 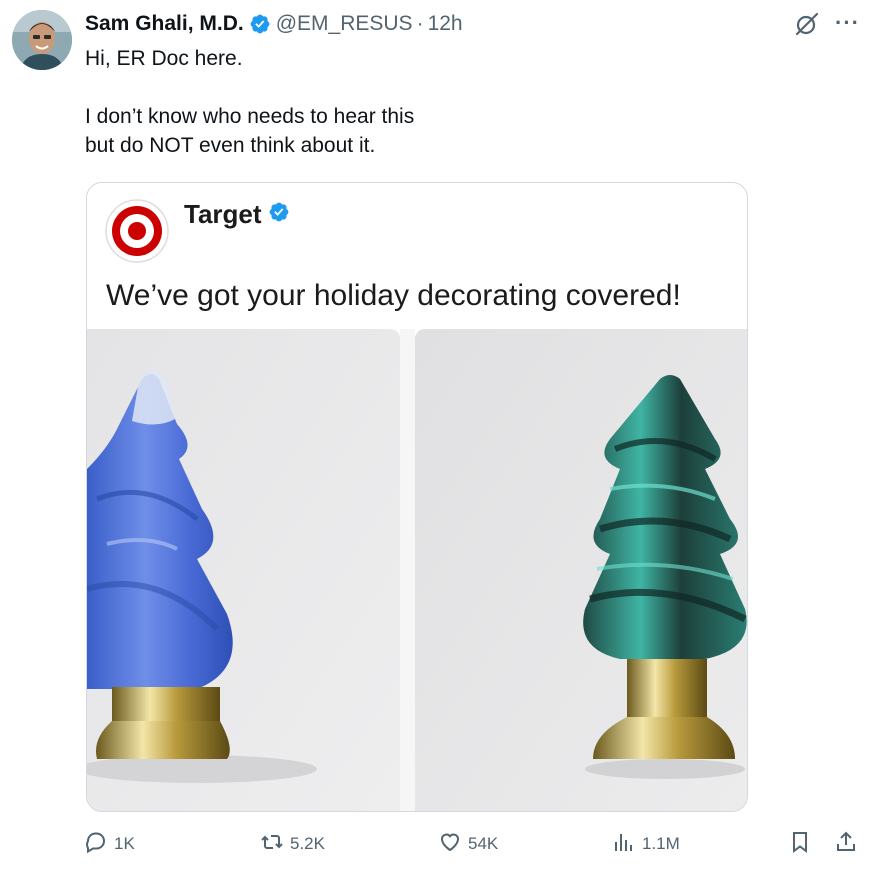 I want to click on like-count: 54K, so click(x=483, y=843).